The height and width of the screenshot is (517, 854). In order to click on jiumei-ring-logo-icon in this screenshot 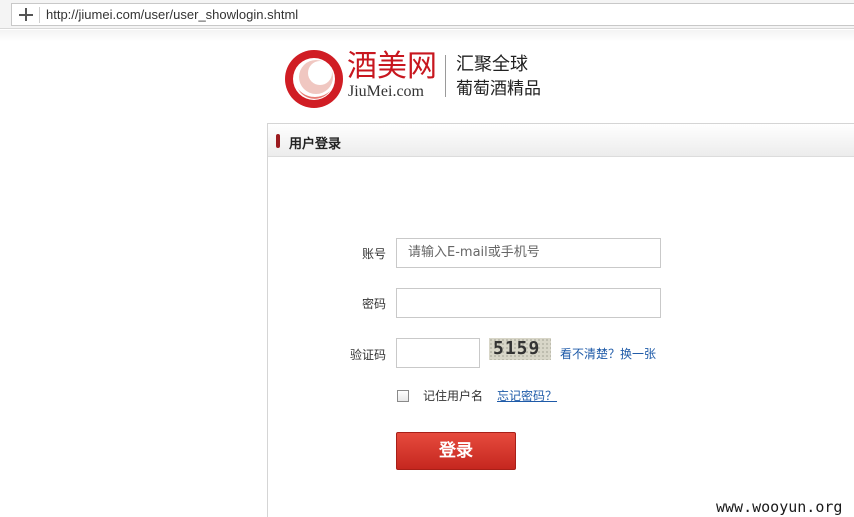, I will do `click(314, 79)`.